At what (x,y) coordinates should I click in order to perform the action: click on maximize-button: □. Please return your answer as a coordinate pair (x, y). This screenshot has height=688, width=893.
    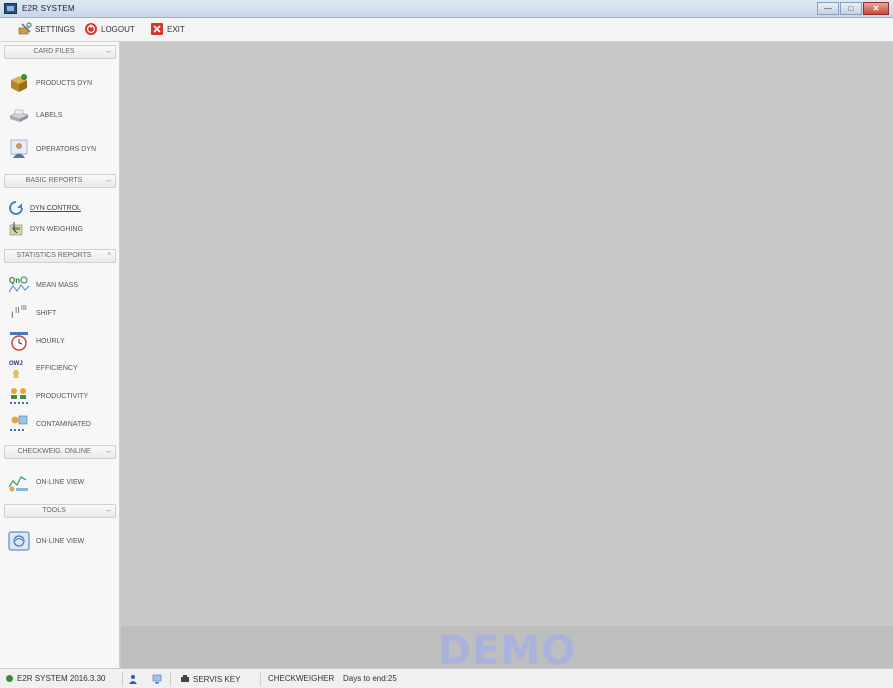
    Looking at the image, I should click on (851, 8).